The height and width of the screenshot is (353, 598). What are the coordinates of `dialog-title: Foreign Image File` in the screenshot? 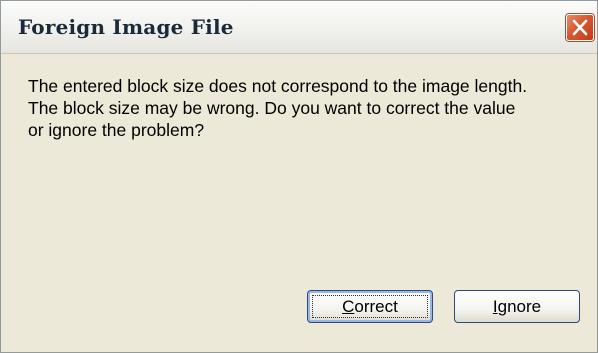 It's located at (126, 27).